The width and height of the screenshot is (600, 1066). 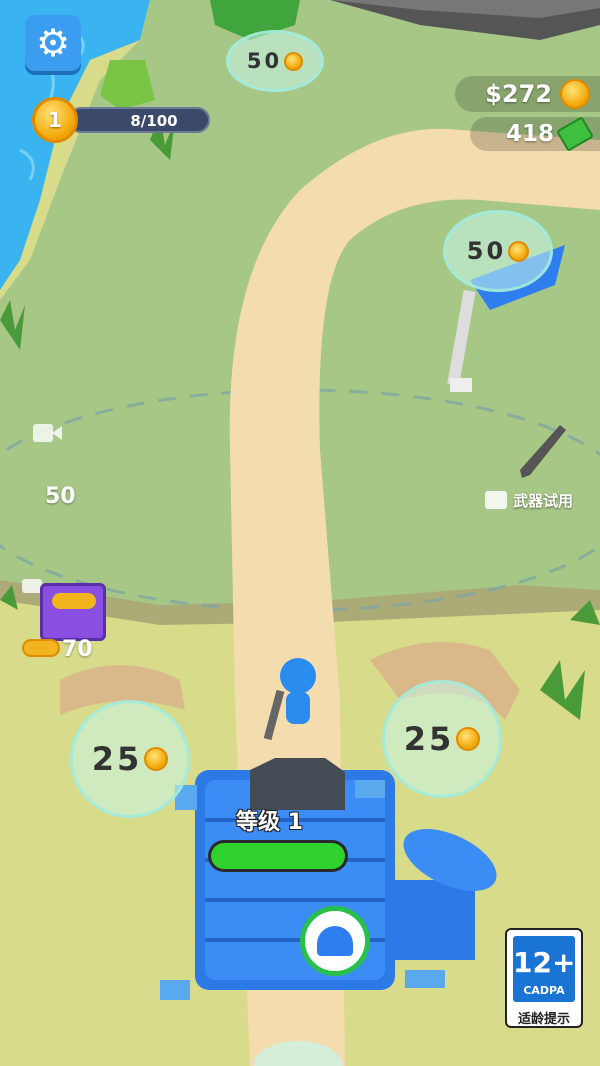 What do you see at coordinates (77, 649) in the screenshot?
I see `chest-value: 70` at bounding box center [77, 649].